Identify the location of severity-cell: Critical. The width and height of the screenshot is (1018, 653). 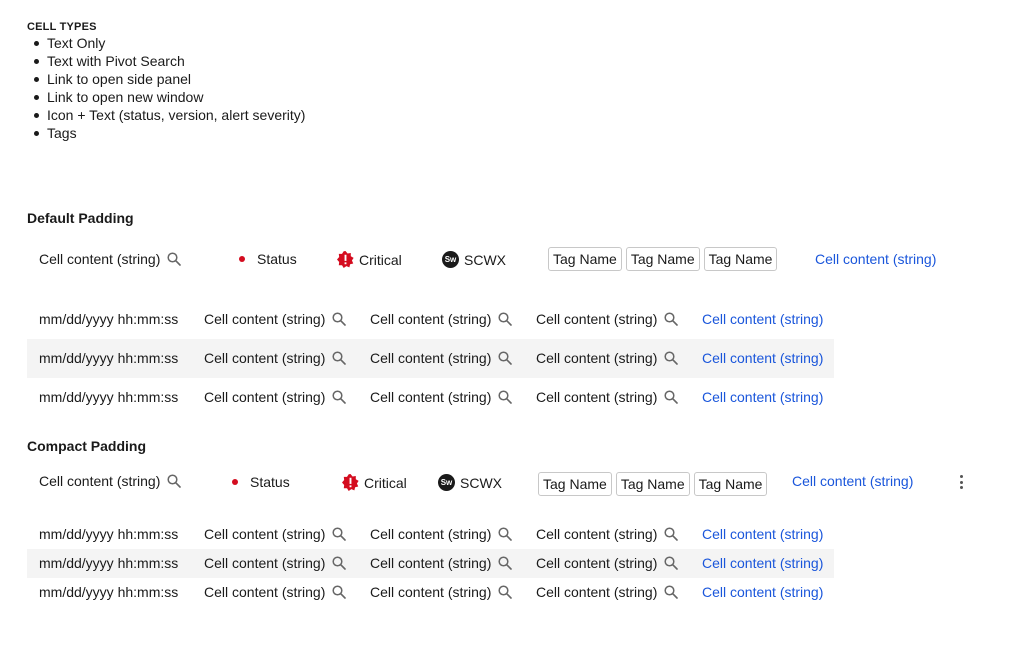
(369, 259).